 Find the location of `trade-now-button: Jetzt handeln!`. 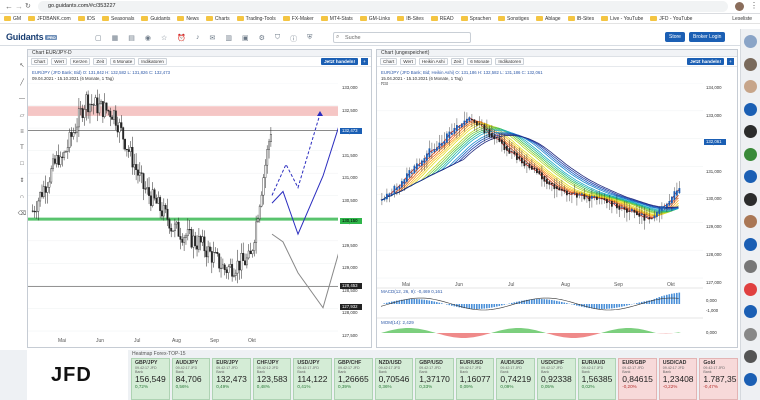

trade-now-button: Jetzt handeln! is located at coordinates (705, 61).